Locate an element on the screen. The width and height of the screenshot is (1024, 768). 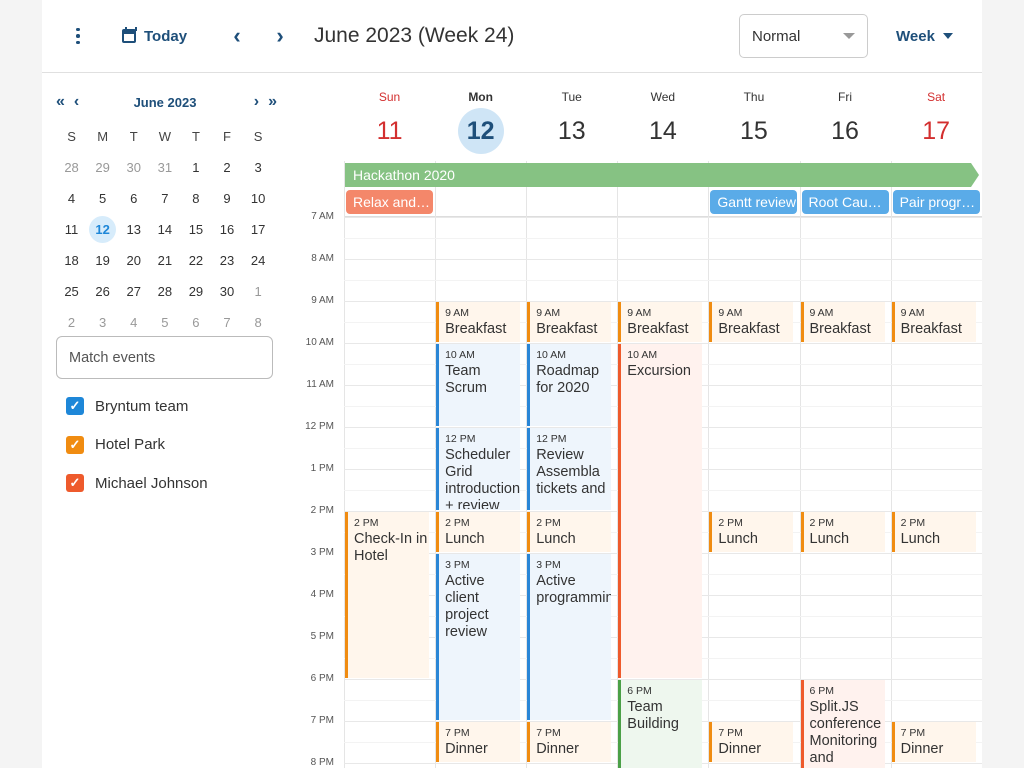
mini-calendar-day: 21 is located at coordinates (164, 260).